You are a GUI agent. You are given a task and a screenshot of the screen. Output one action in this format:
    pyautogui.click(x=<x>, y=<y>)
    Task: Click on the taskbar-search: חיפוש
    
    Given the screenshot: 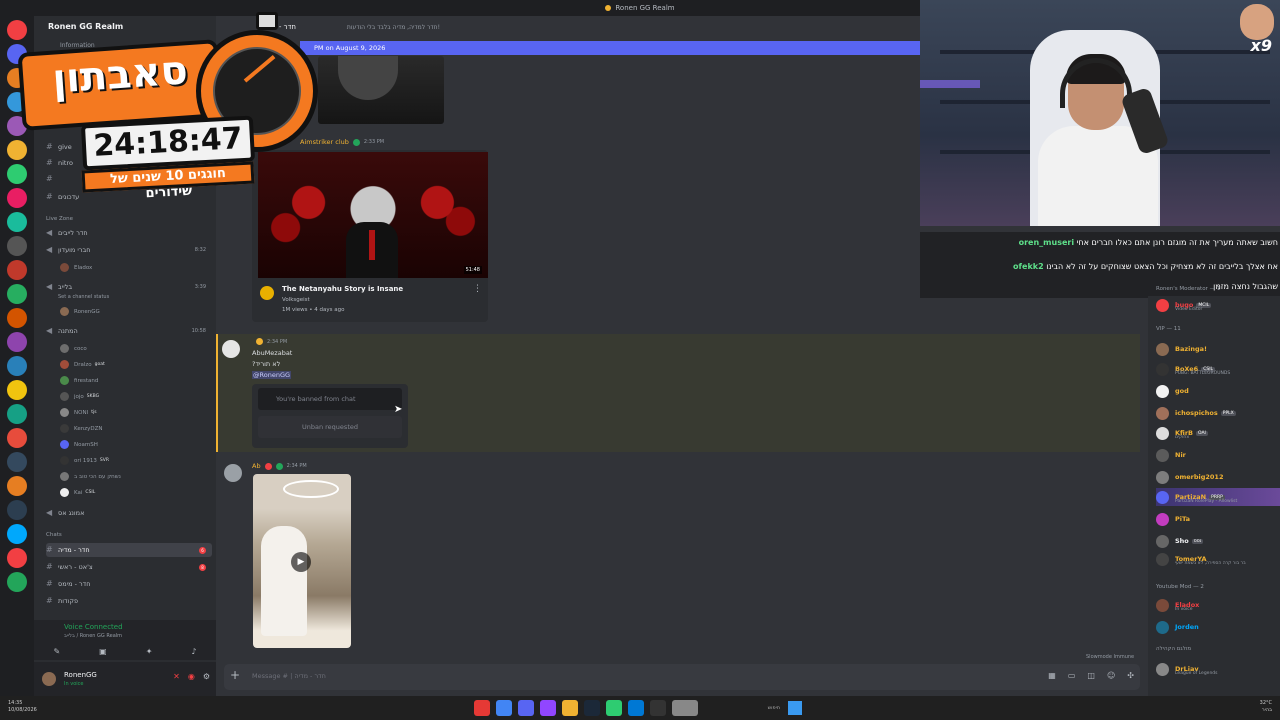 What is the action you would take?
    pyautogui.click(x=740, y=708)
    